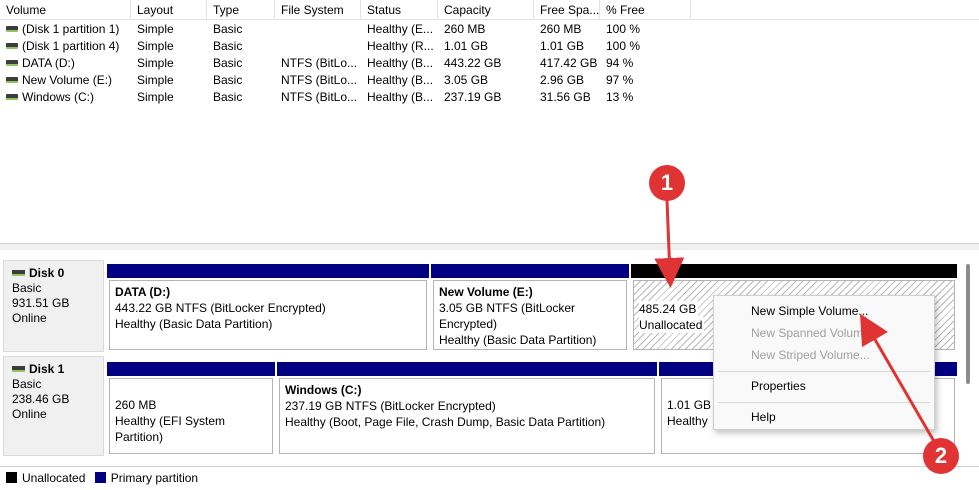  I want to click on capacity-cell: 260 MB, so click(465, 29).